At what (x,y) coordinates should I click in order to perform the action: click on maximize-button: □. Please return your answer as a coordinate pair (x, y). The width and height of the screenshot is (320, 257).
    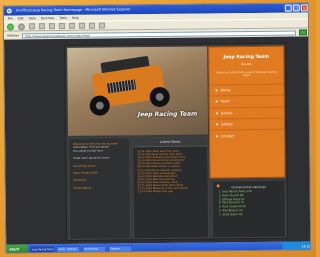
    Looking at the image, I should click on (296, 8).